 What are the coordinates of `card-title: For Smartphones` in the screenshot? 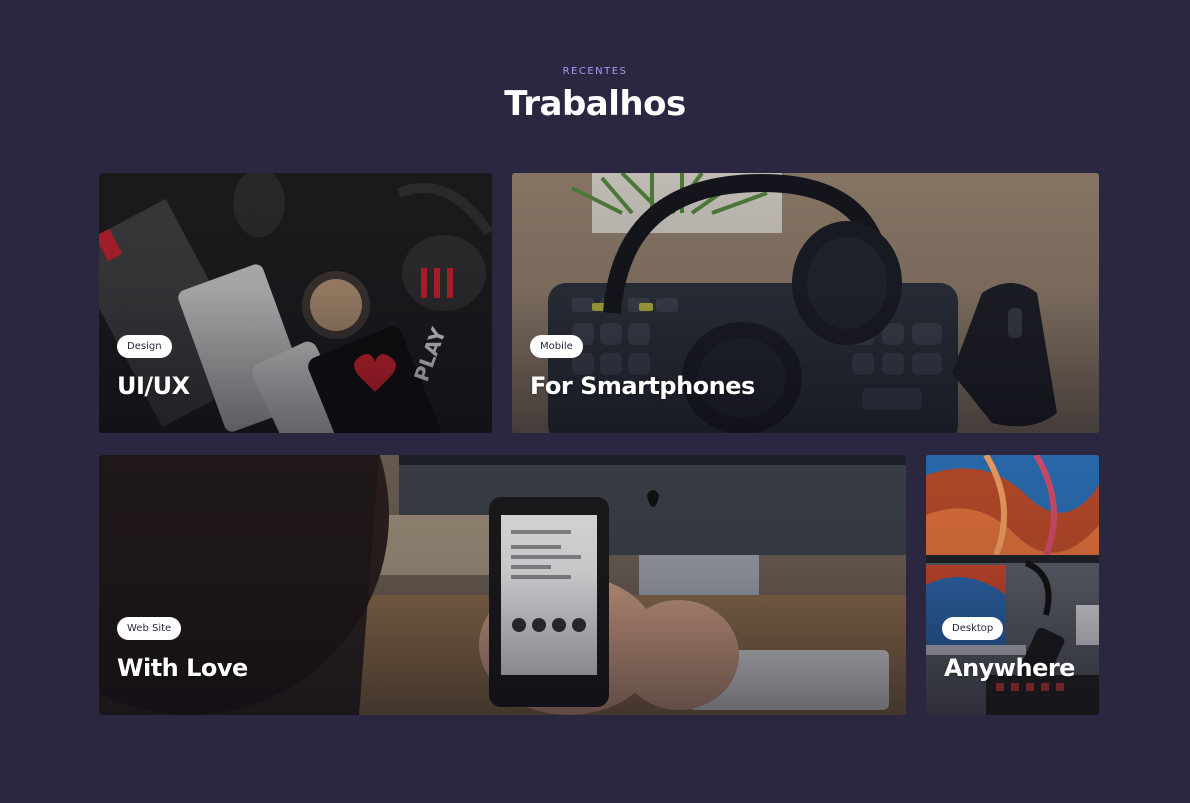 It's located at (642, 386).